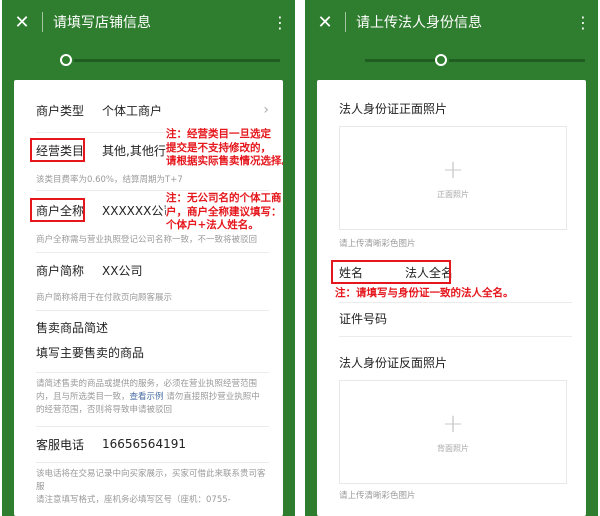 The width and height of the screenshot is (600, 516). What do you see at coordinates (151, 474) in the screenshot?
I see `phone-hint-line-1: 该电话将在交易记录中向买家展示，买家可借此来联系贵司客` at bounding box center [151, 474].